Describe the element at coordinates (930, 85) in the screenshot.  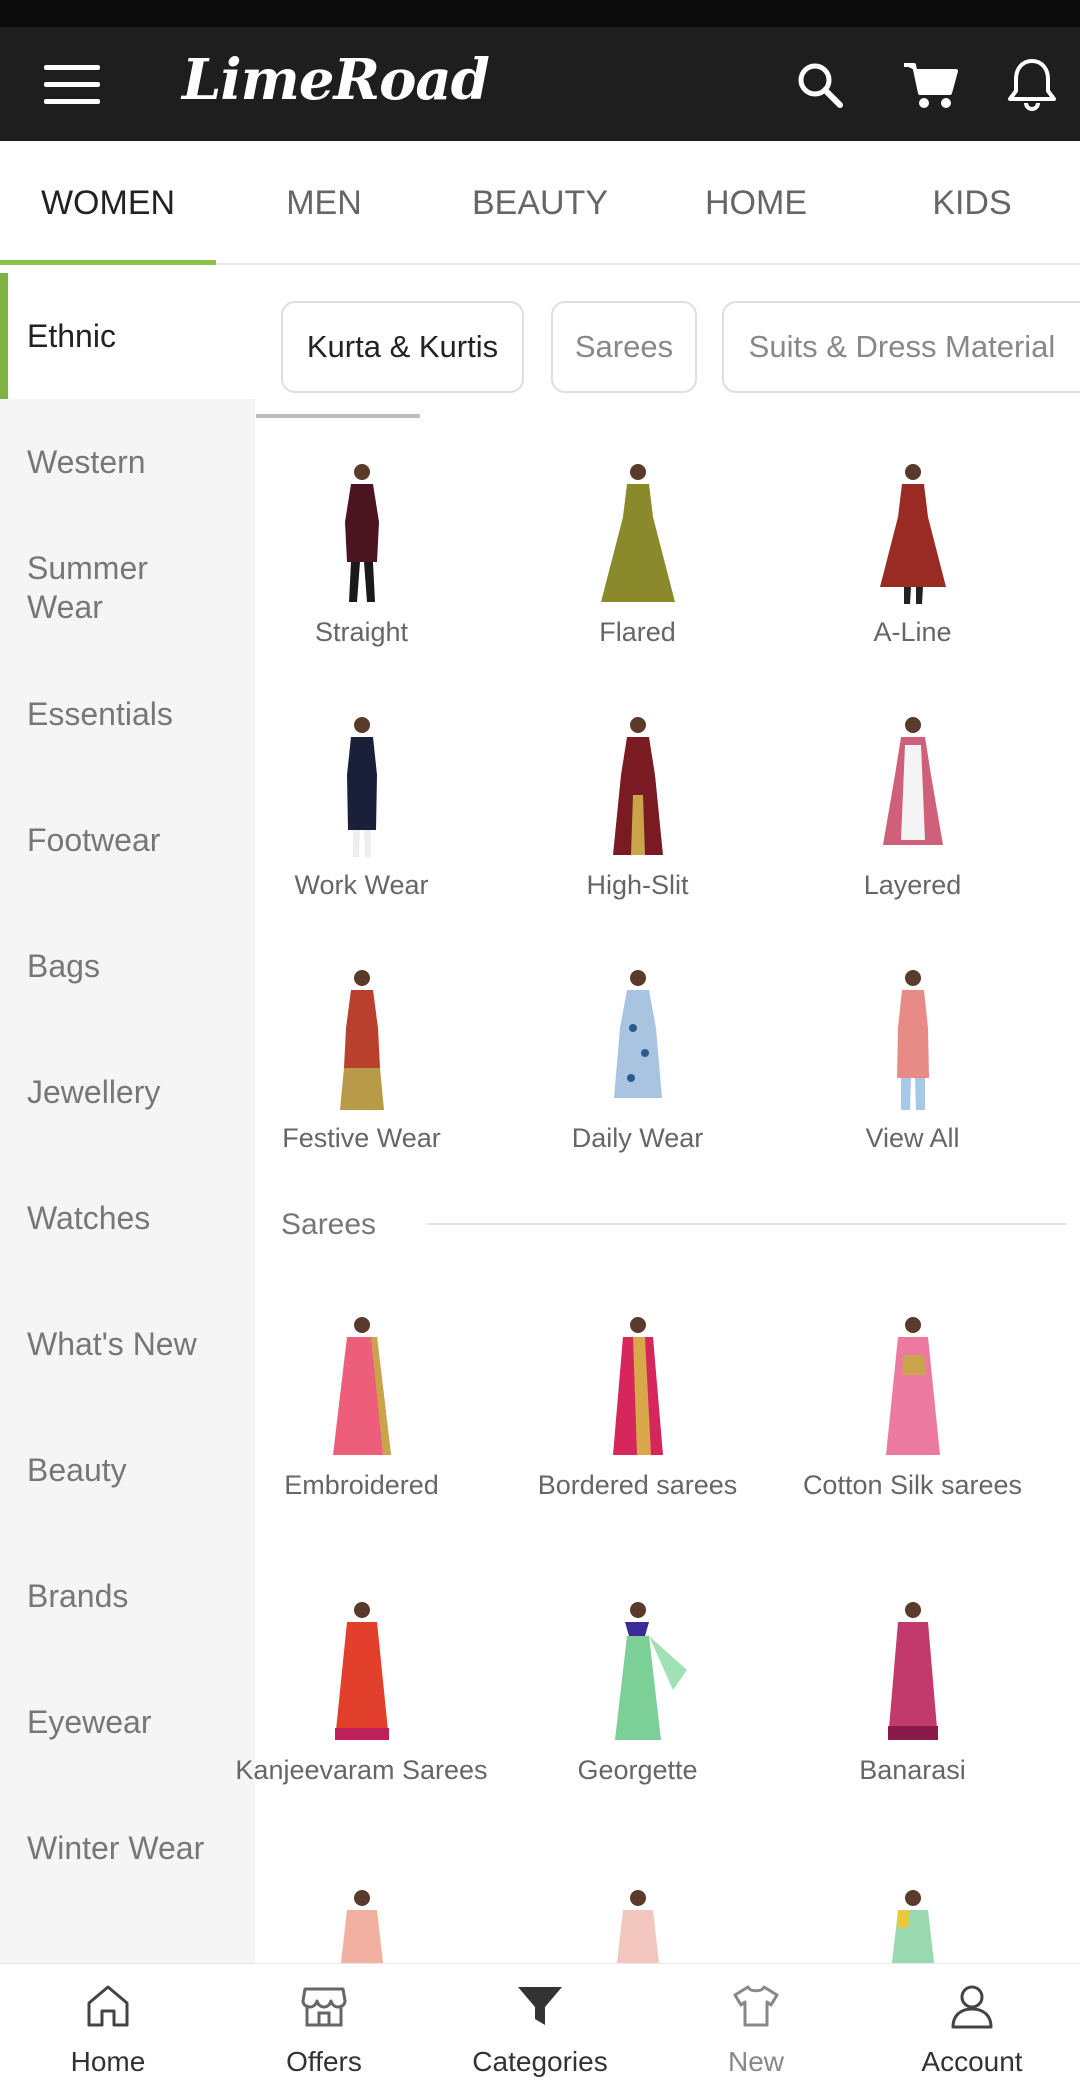
I see `cart-icon` at that location.